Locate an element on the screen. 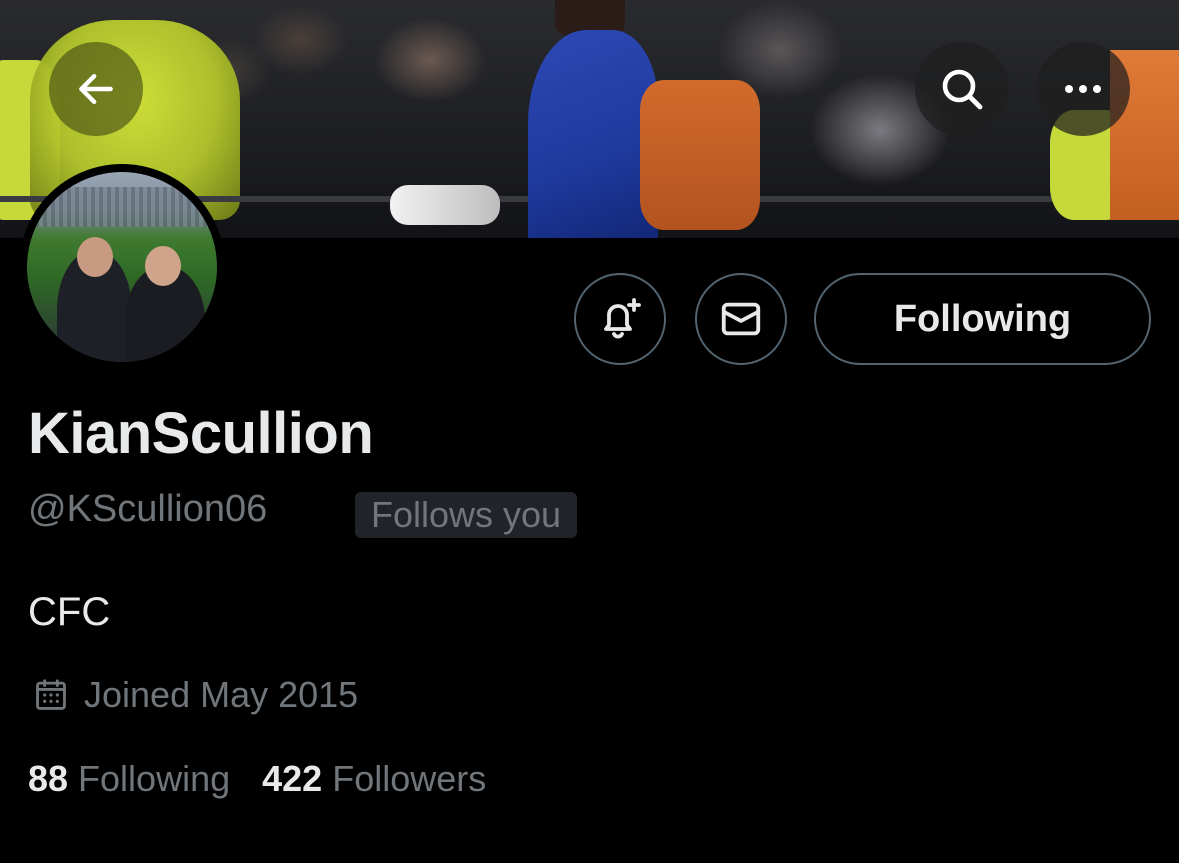  avatar is located at coordinates (122, 267).